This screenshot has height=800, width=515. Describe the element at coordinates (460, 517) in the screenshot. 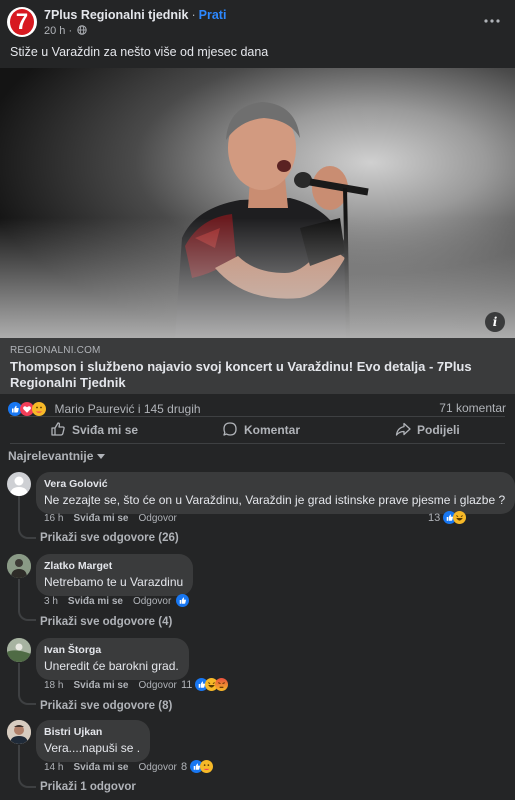

I see `haha-reaction-icon` at that location.